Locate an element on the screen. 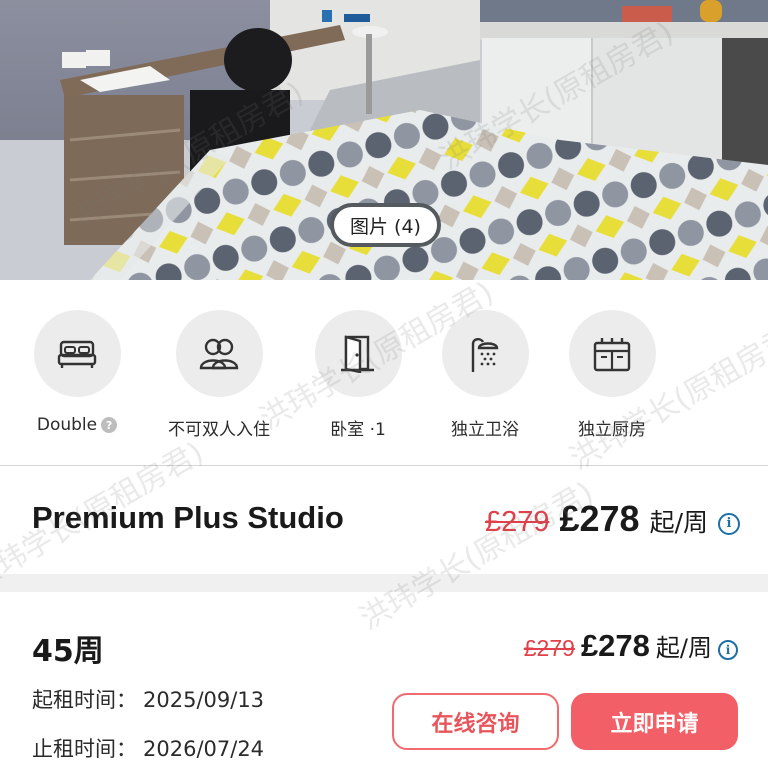 The height and width of the screenshot is (768, 768). photo-count-badge: 图片 (4) is located at coordinates (385, 225).